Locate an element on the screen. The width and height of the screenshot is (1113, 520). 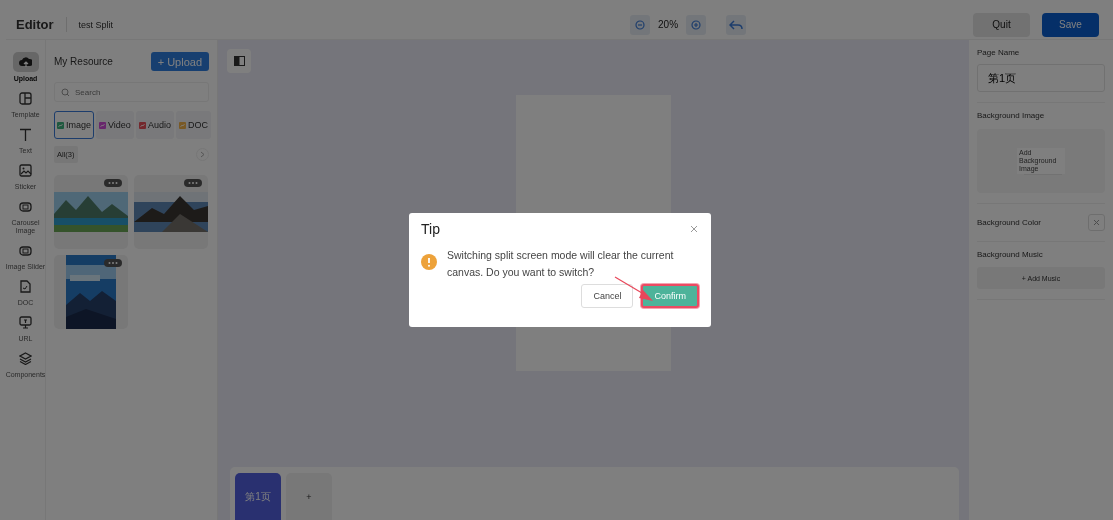
zoom-in-icon is located at coordinates (696, 24).